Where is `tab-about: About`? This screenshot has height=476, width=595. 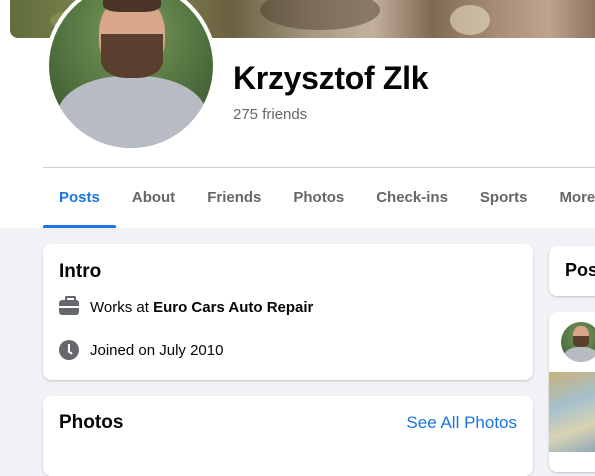
tab-about: About is located at coordinates (153, 198).